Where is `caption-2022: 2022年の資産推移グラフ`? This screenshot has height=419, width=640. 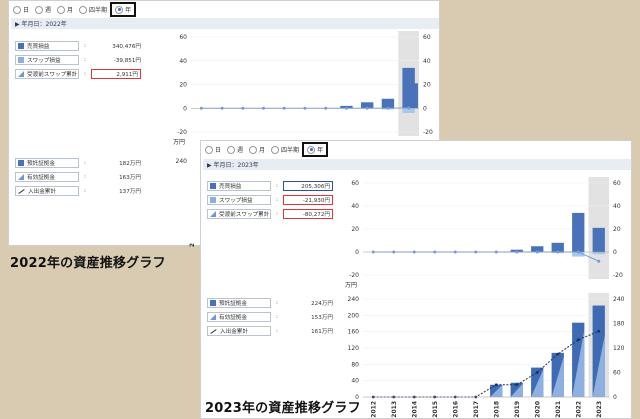 caption-2022: 2022年の資産推移グラフ is located at coordinates (88, 263).